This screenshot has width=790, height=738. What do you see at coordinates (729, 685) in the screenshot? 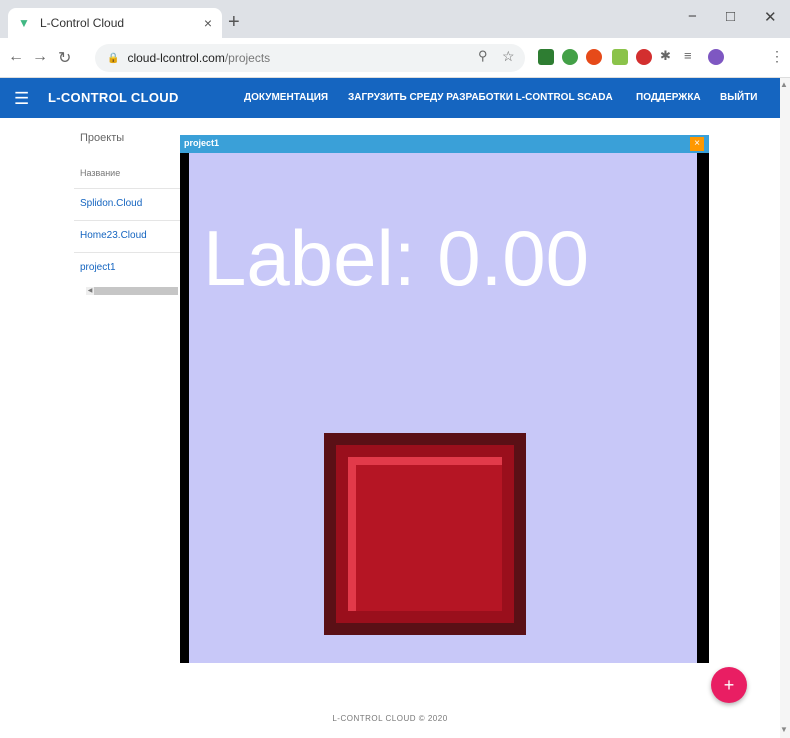
I see `add-project-button: +` at bounding box center [729, 685].